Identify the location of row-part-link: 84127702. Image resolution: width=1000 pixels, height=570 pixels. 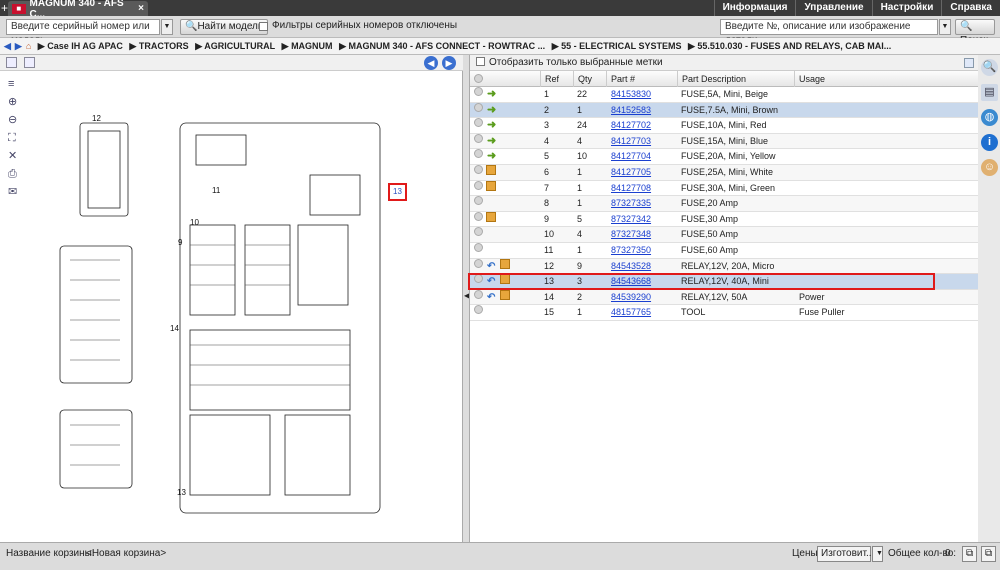
(631, 125).